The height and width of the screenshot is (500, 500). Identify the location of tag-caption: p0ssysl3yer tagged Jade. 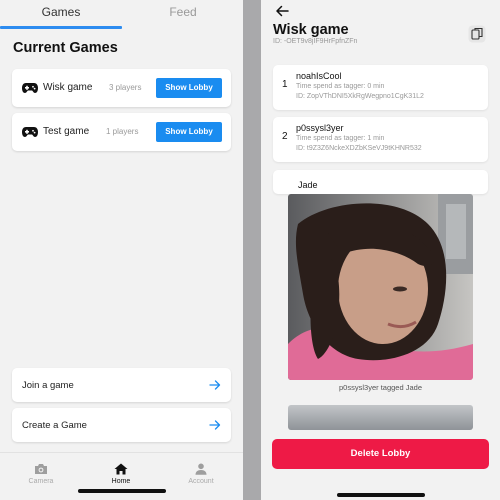
(380, 387).